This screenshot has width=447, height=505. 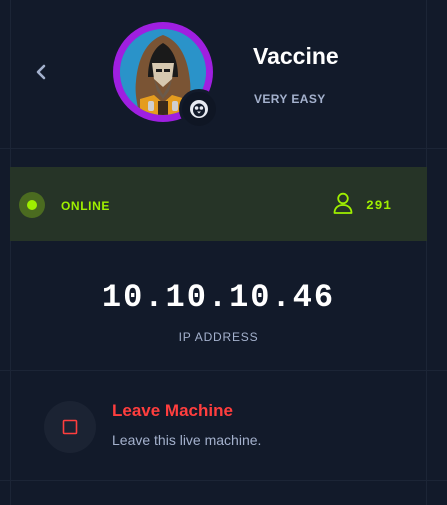 I want to click on online-status-icon, so click(x=32, y=205).